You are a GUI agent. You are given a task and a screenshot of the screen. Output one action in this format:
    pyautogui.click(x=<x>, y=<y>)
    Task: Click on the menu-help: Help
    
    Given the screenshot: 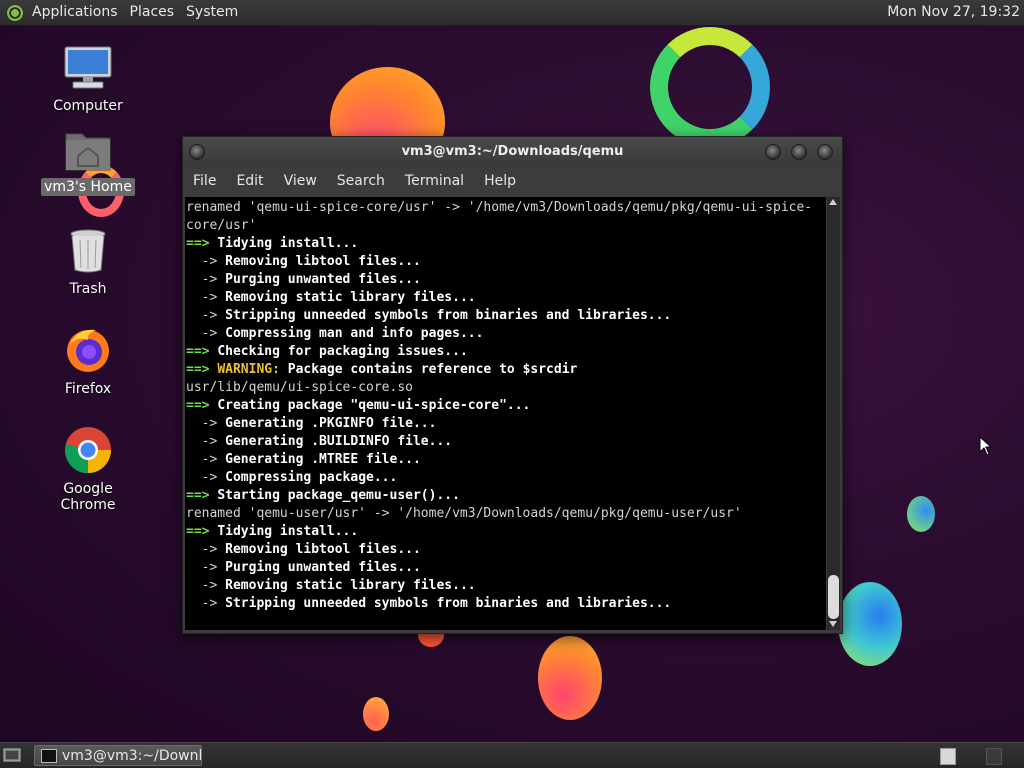 What is the action you would take?
    pyautogui.click(x=500, y=181)
    